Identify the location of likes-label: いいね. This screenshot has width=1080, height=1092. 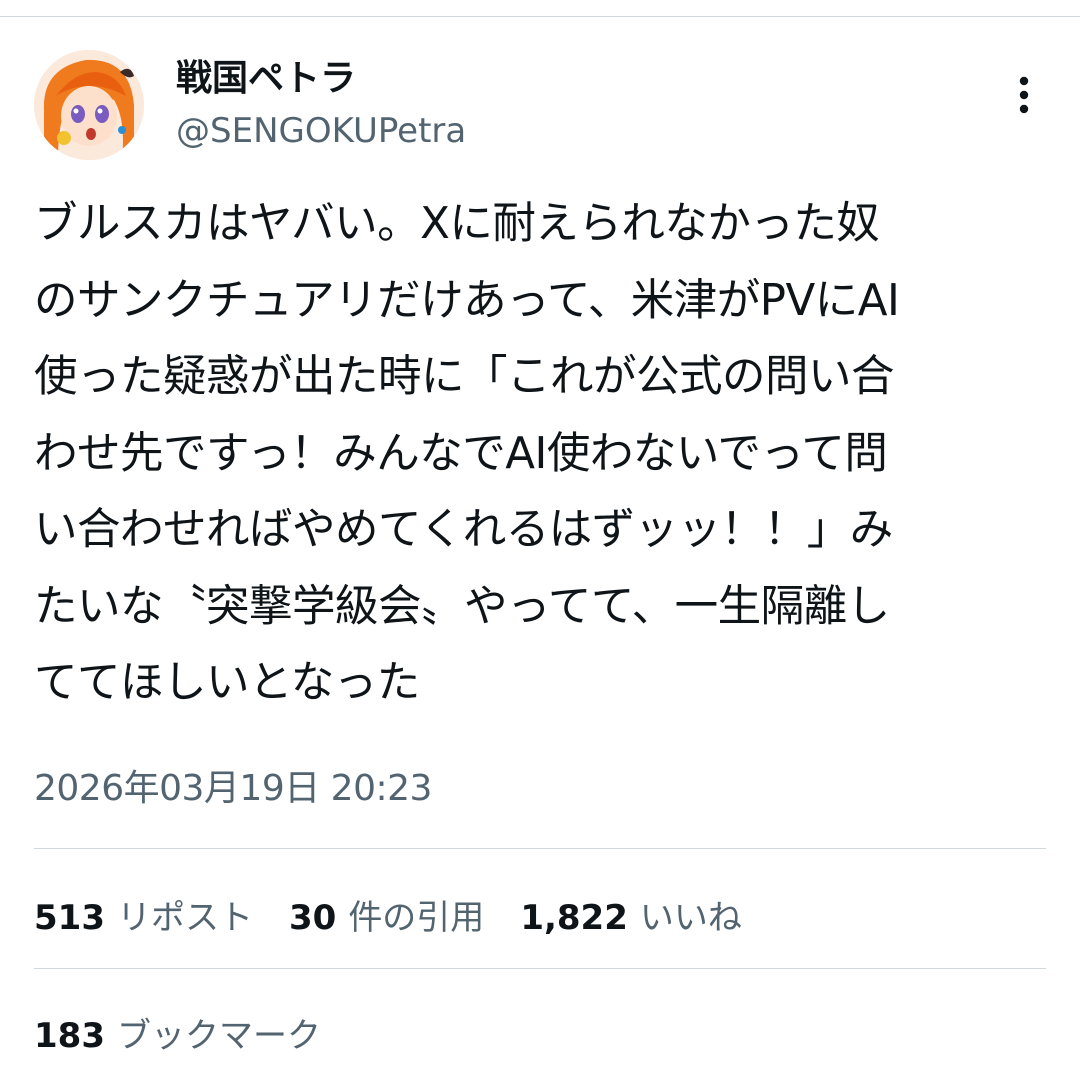
(690, 917).